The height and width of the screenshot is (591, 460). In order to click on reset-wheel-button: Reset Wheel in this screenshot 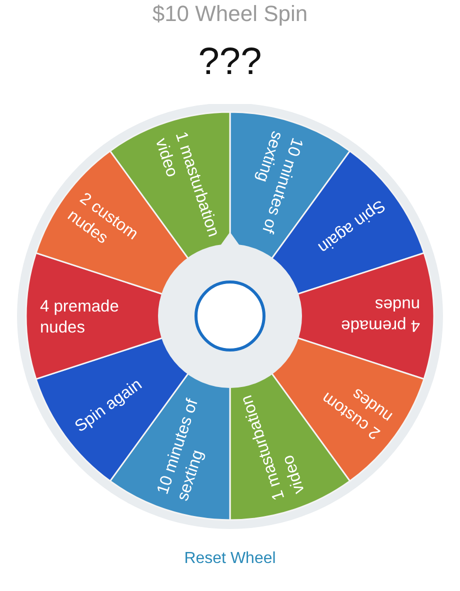, I will do `click(230, 559)`.